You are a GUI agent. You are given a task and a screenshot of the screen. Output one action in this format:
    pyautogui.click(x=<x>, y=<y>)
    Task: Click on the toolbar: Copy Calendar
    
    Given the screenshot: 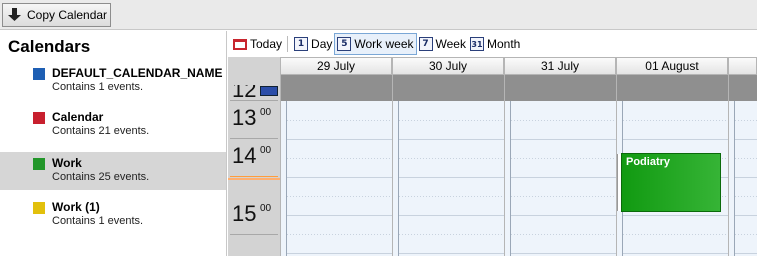 What is the action you would take?
    pyautogui.click(x=378, y=15)
    